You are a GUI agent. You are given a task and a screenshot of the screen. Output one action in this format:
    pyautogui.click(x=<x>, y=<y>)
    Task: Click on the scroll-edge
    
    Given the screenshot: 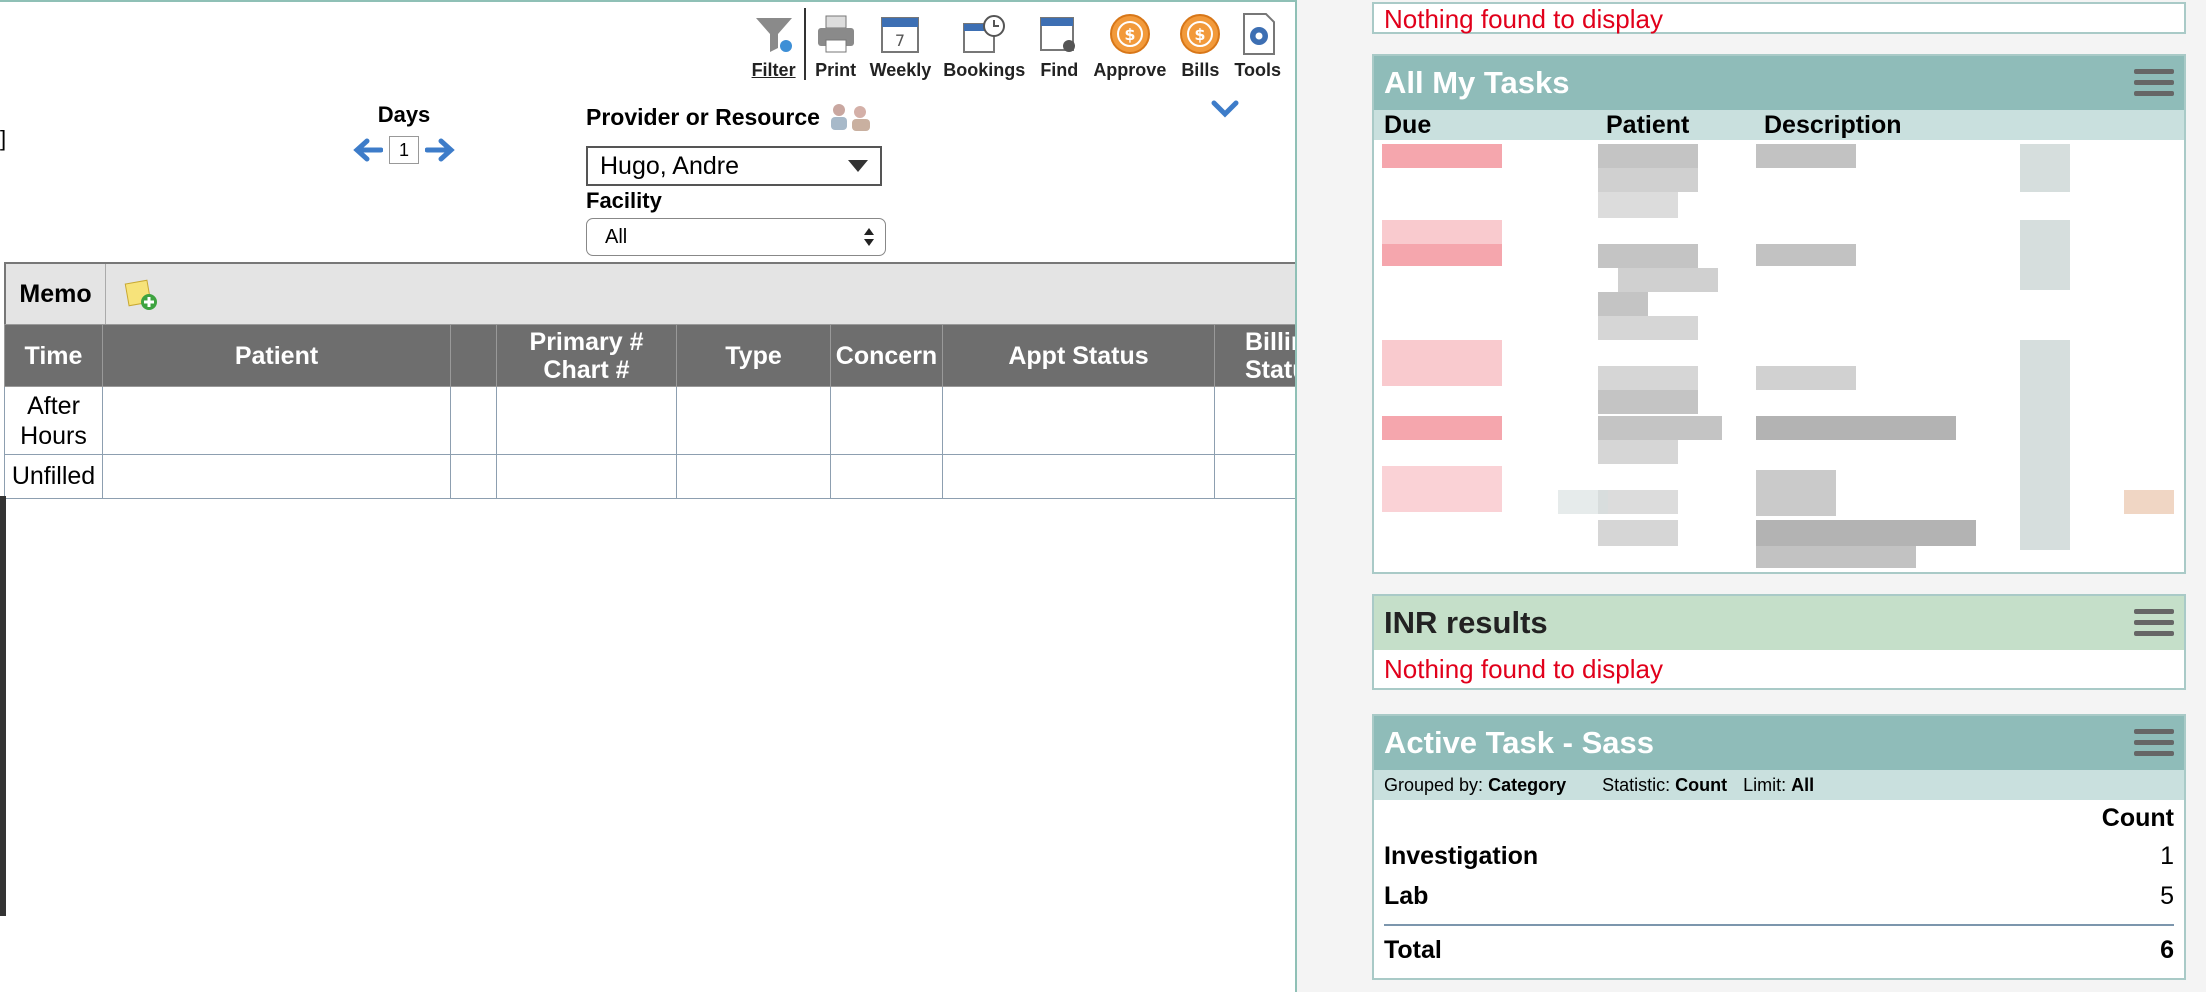 What is the action you would take?
    pyautogui.click(x=3, y=706)
    